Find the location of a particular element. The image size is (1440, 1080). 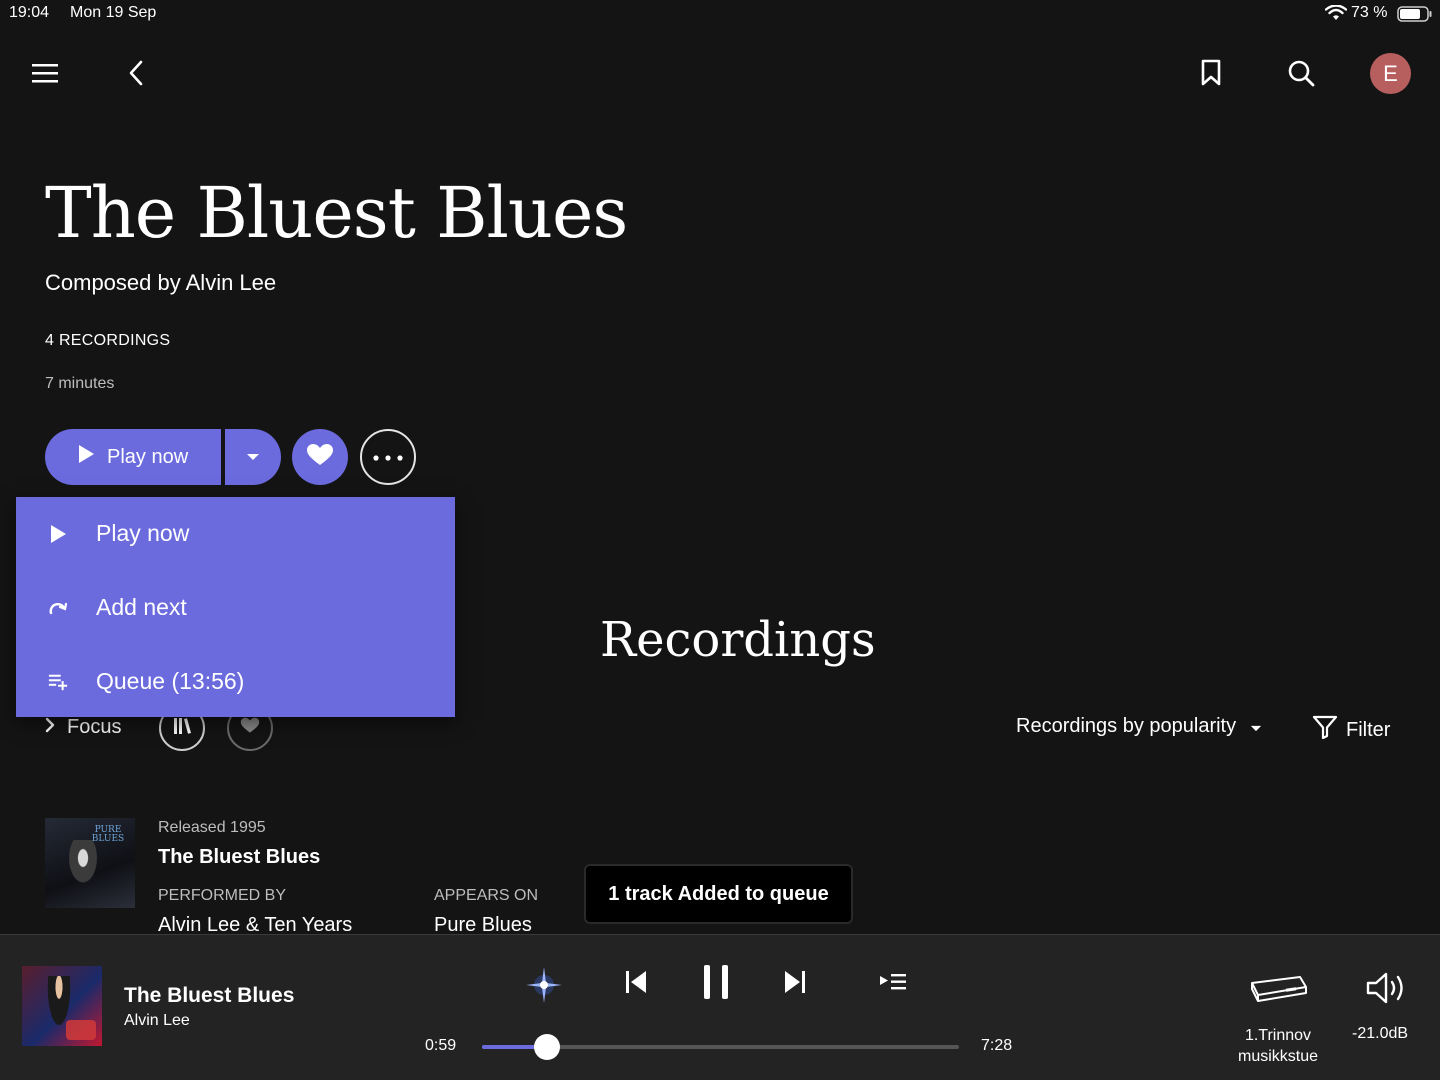

skip-back-icon is located at coordinates (636, 984).